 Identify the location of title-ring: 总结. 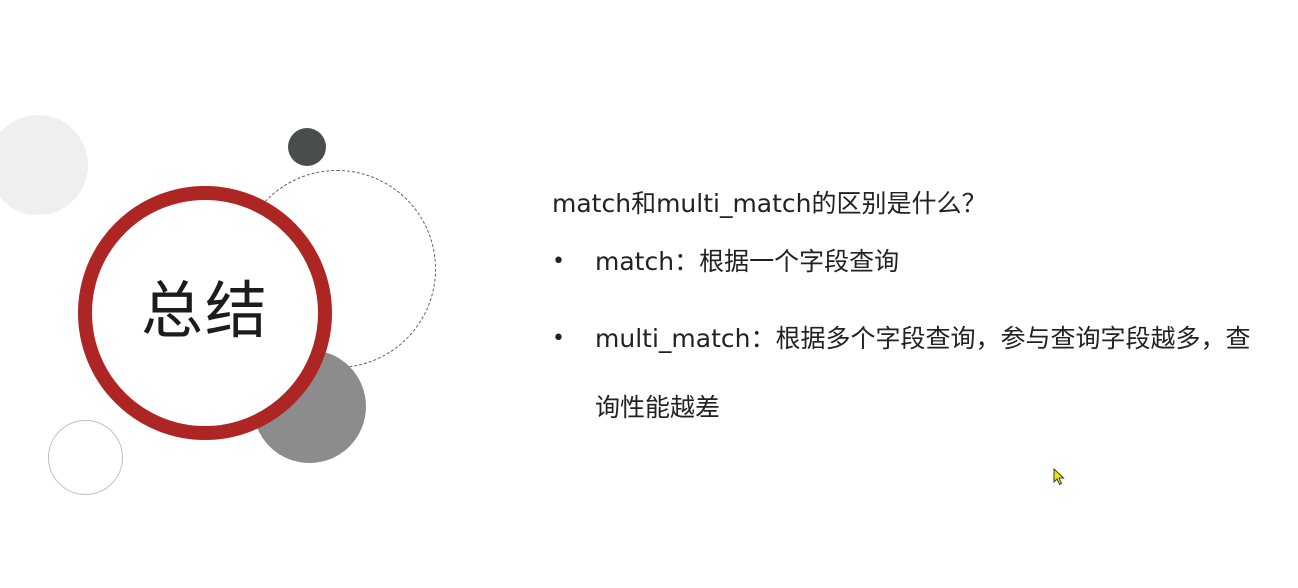
(205, 313).